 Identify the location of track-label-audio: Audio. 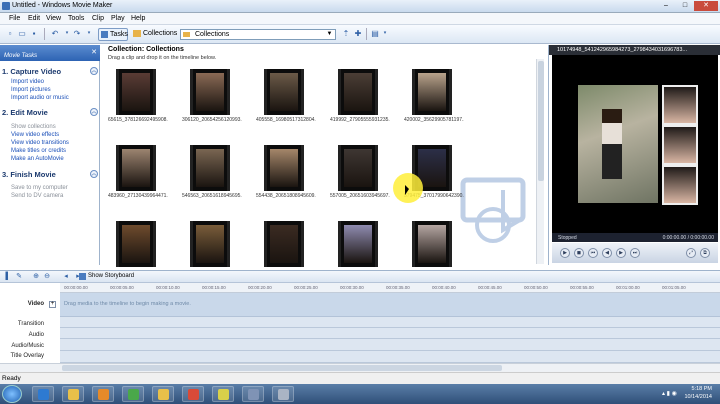
(36, 335).